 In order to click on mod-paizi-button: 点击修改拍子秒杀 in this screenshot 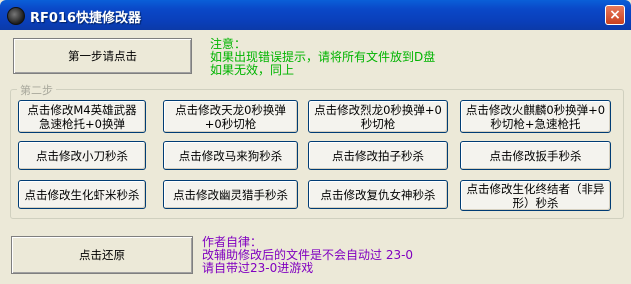, I will do `click(378, 155)`.